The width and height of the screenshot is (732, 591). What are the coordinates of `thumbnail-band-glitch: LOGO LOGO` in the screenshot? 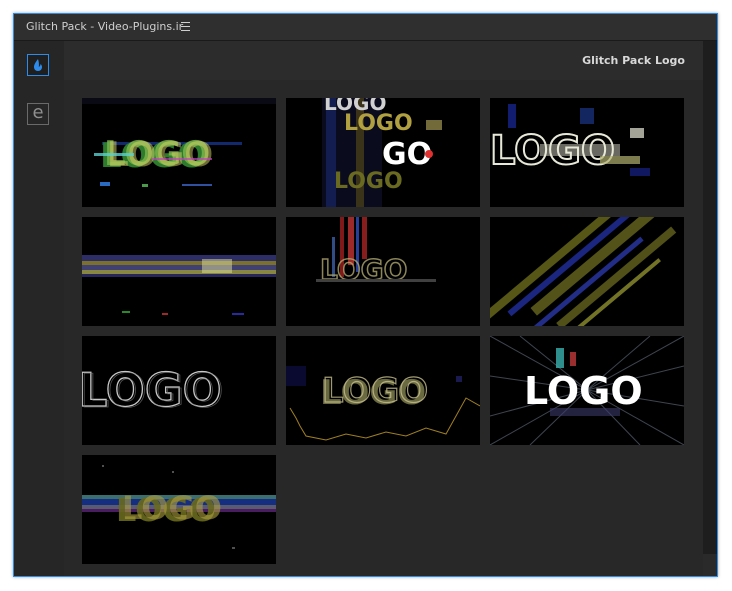 It's located at (179, 509).